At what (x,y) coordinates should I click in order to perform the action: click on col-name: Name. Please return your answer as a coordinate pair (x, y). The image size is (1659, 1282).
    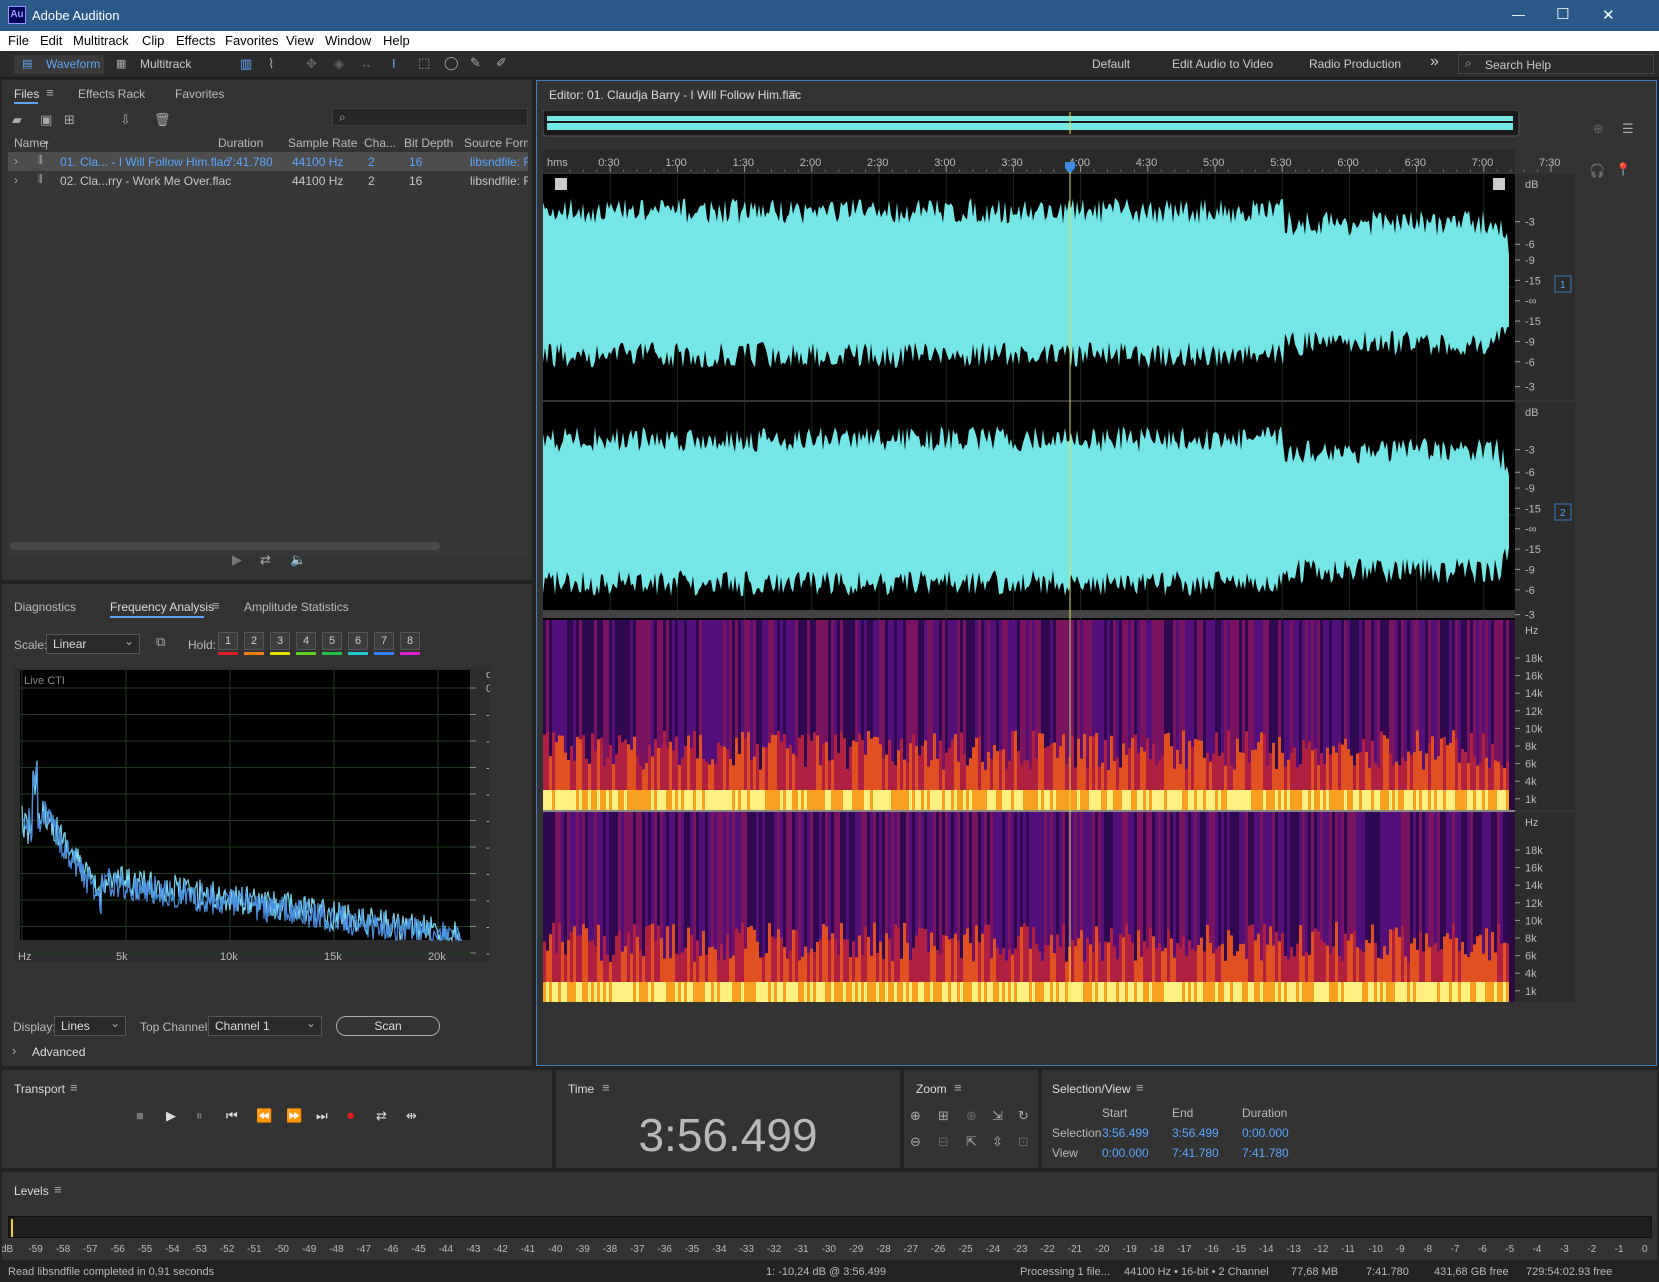
    Looking at the image, I should click on (30, 143).